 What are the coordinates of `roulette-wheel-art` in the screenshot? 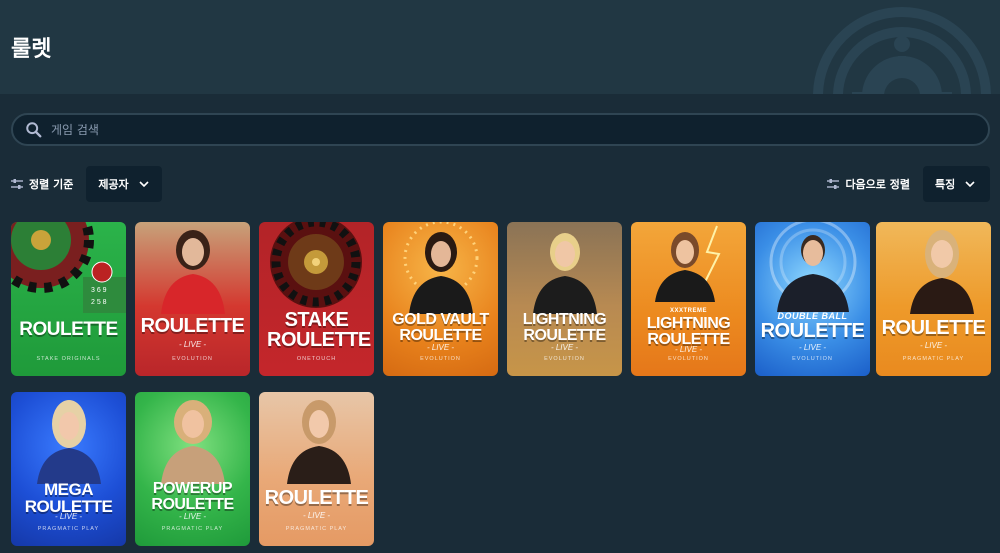 It's located at (316, 265).